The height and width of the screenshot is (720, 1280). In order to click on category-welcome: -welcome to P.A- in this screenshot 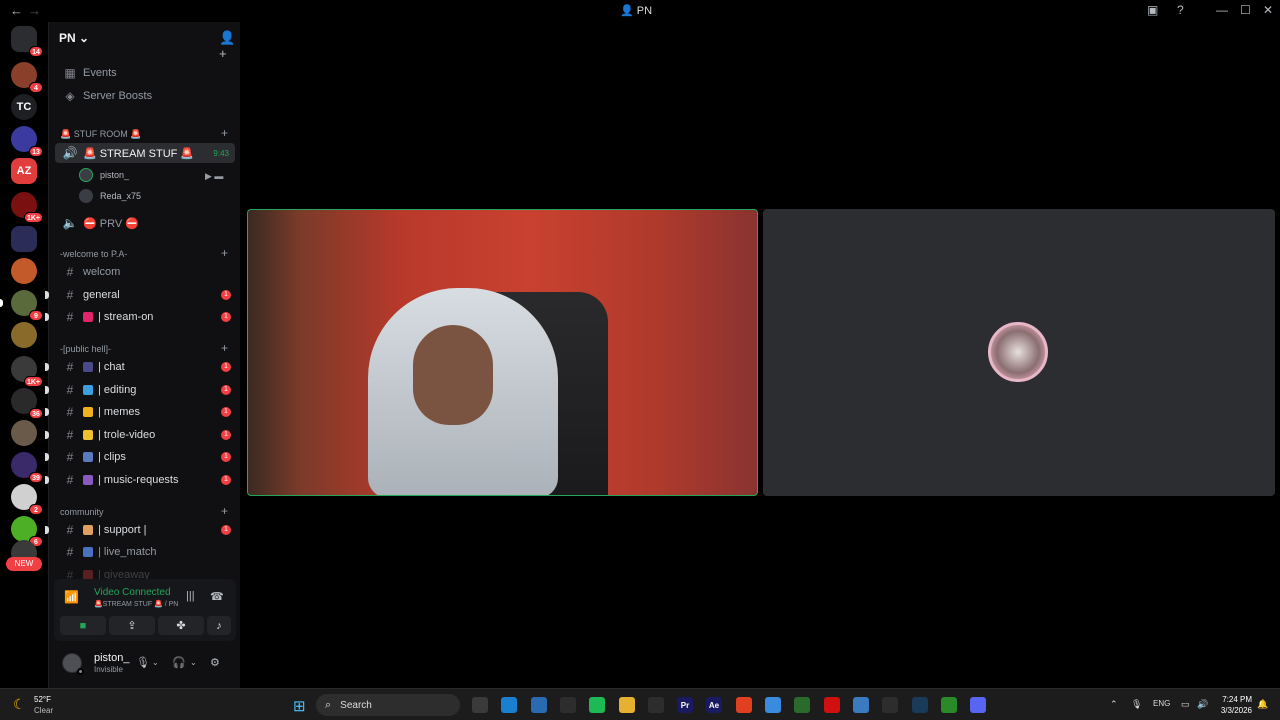, I will do `click(93, 254)`.